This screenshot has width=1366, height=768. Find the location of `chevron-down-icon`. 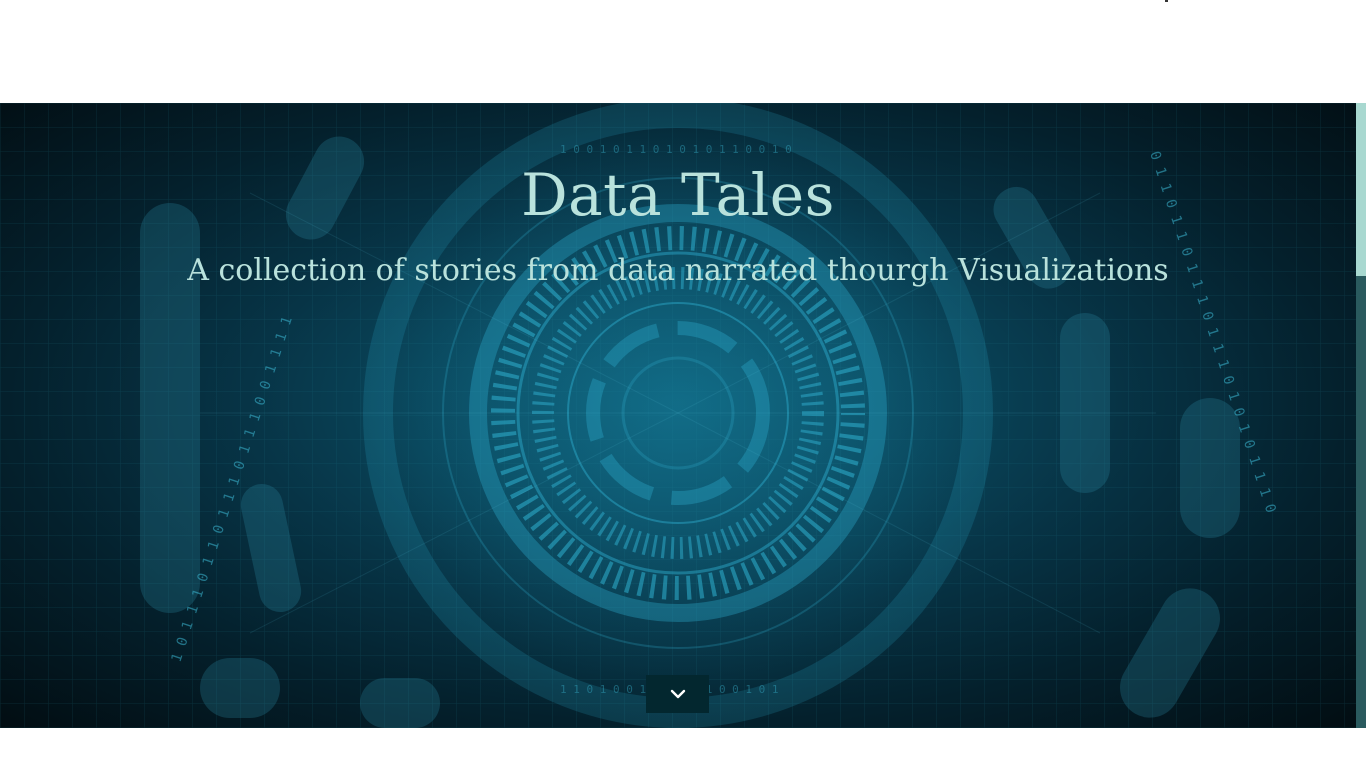

chevron-down-icon is located at coordinates (677, 694).